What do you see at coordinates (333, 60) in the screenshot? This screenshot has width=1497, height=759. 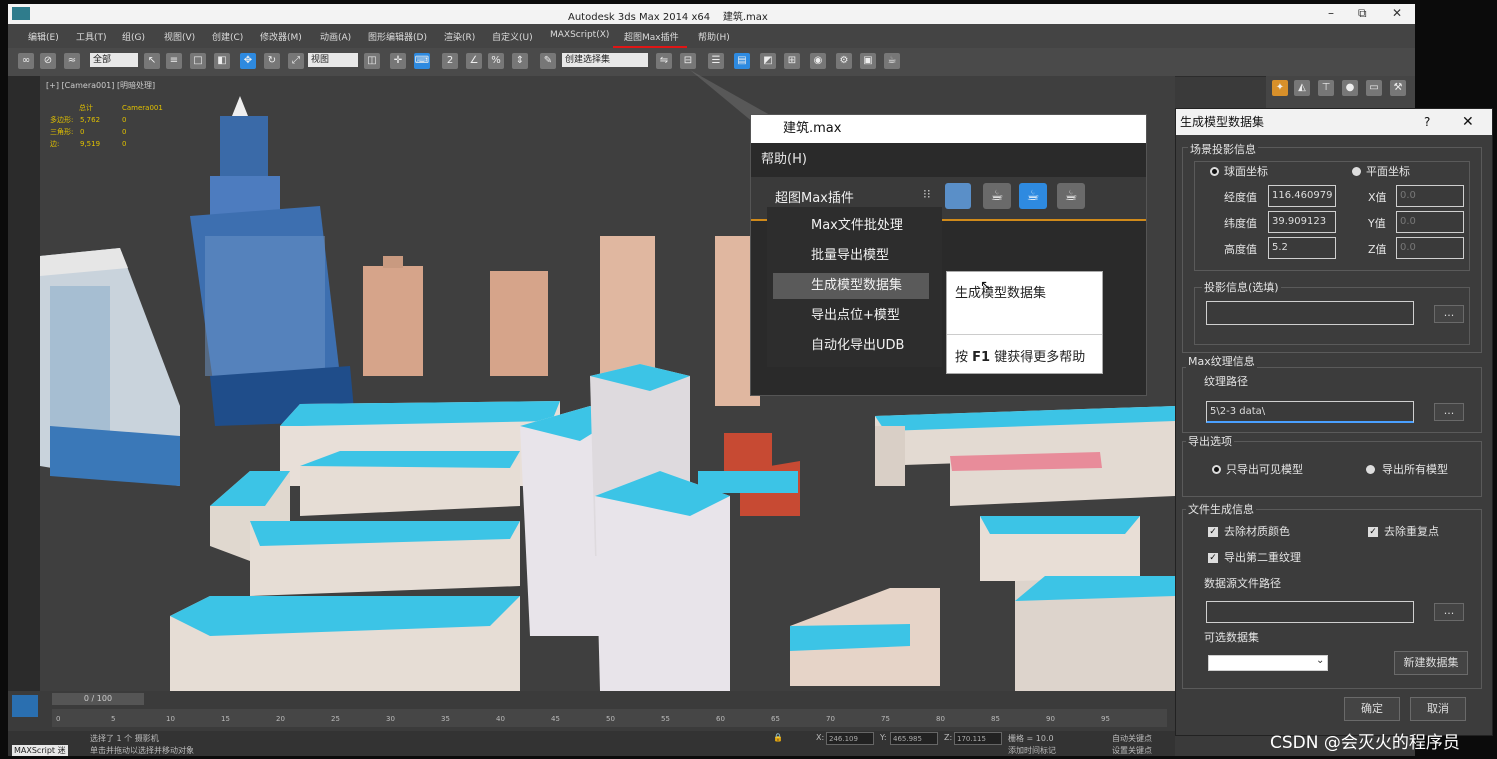 I see `reference-coord-dropdown: 视图` at bounding box center [333, 60].